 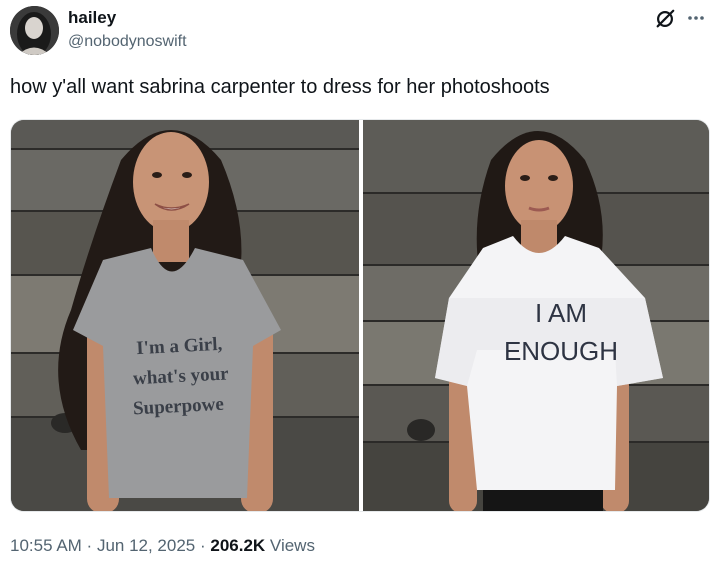 What do you see at coordinates (92, 18) in the screenshot?
I see `display-name: hailey` at bounding box center [92, 18].